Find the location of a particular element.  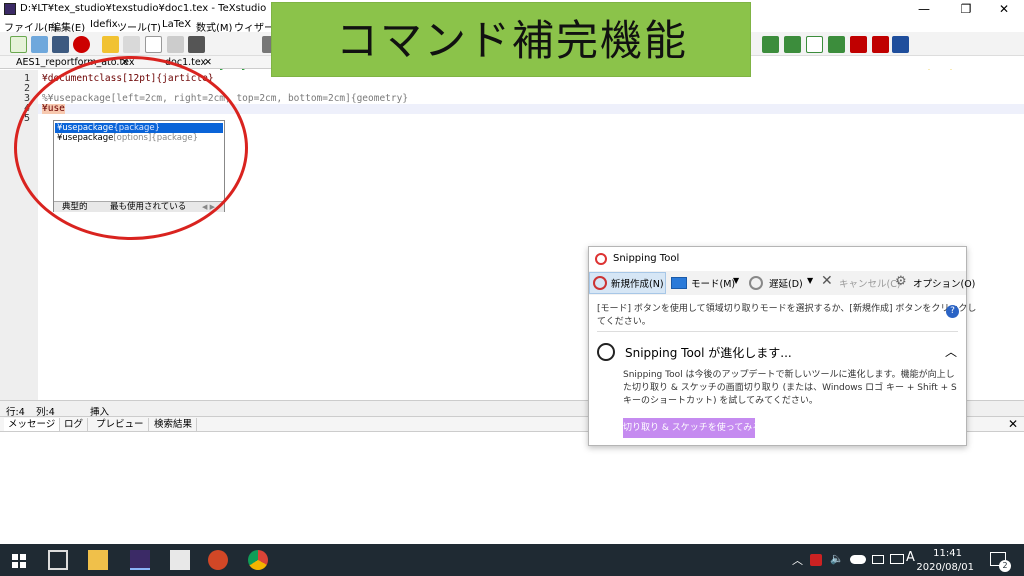

undo-icon is located at coordinates (110, 44).